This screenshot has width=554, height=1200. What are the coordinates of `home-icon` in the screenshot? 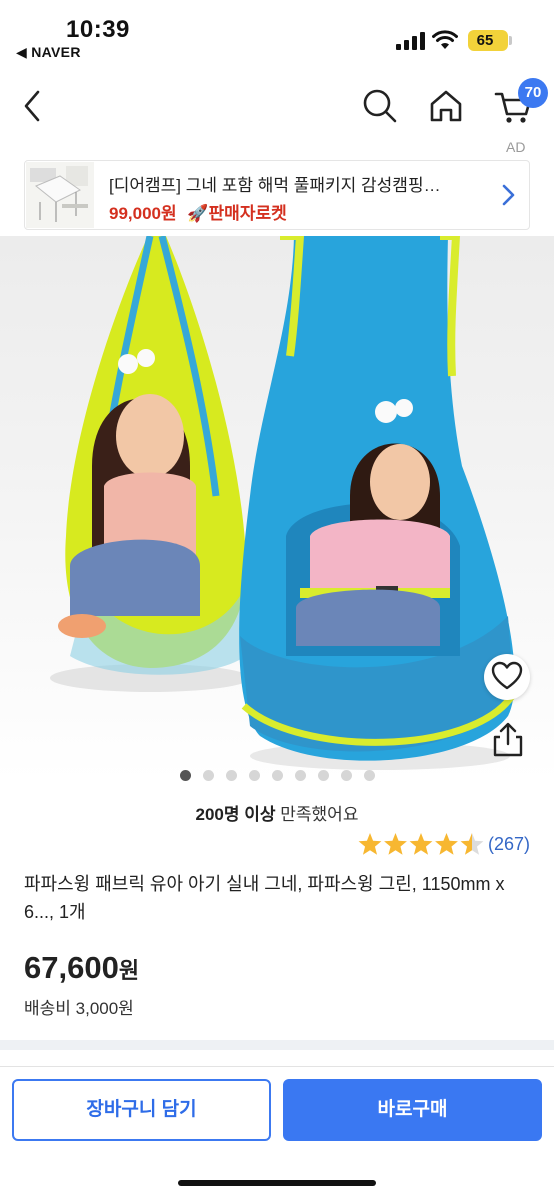 It's located at (446, 106).